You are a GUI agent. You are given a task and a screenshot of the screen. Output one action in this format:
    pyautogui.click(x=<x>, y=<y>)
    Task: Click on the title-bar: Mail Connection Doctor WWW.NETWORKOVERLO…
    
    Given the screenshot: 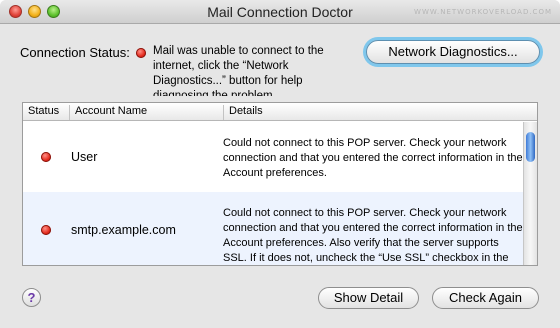 What is the action you would take?
    pyautogui.click(x=280, y=12)
    